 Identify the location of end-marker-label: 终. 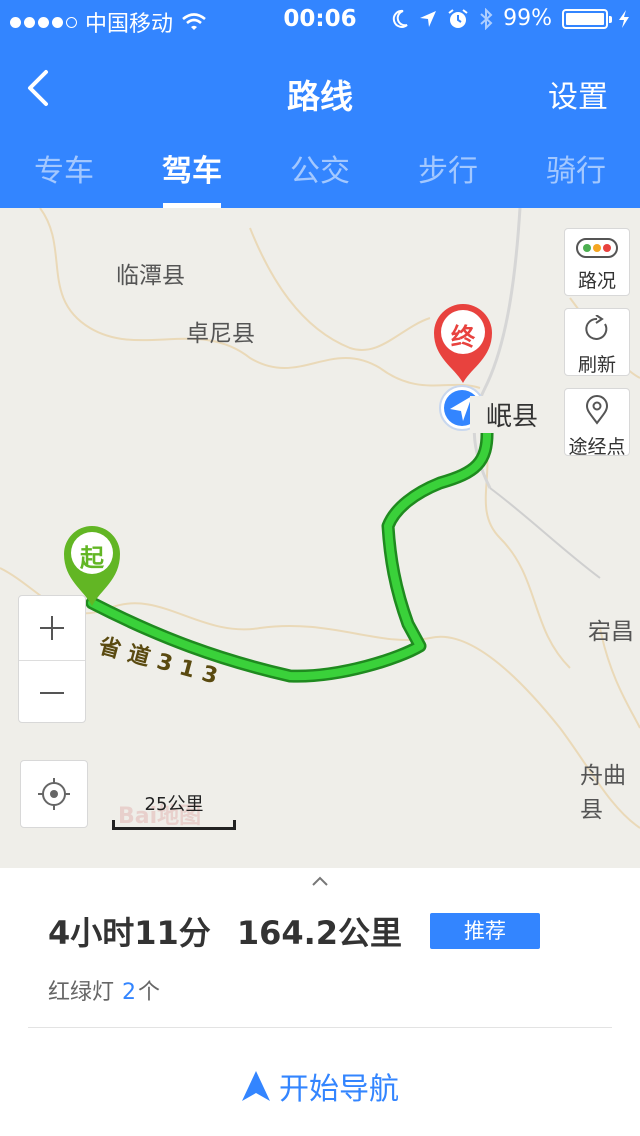
(463, 337).